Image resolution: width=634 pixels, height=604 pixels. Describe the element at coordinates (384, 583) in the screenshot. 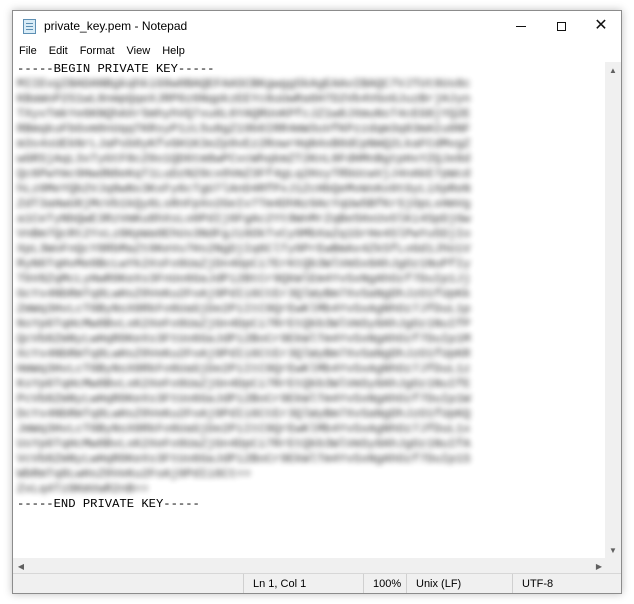

I see `zoom-level: 100%` at that location.